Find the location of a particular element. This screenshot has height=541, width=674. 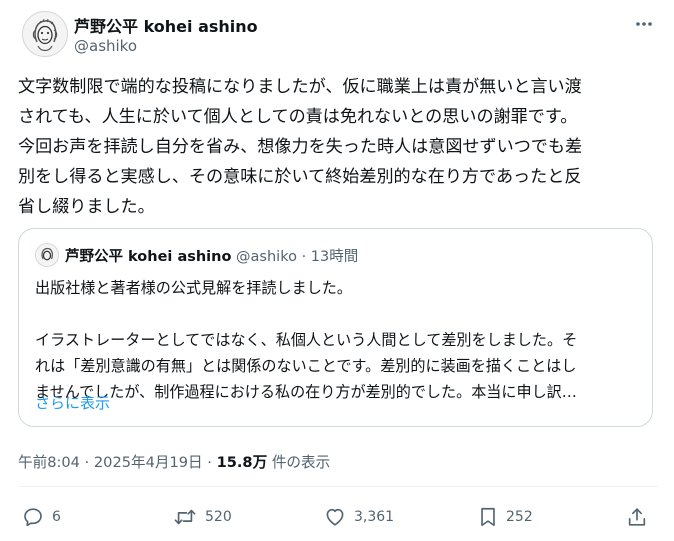

share-icon is located at coordinates (637, 517).